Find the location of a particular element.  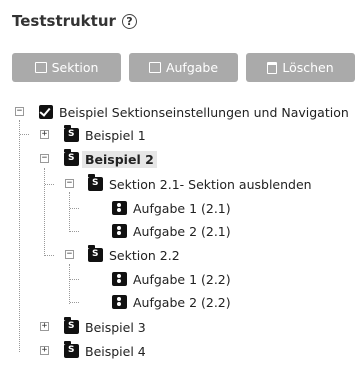

tree-node-beispiel-1: Beispiel 1 is located at coordinates (105, 135).